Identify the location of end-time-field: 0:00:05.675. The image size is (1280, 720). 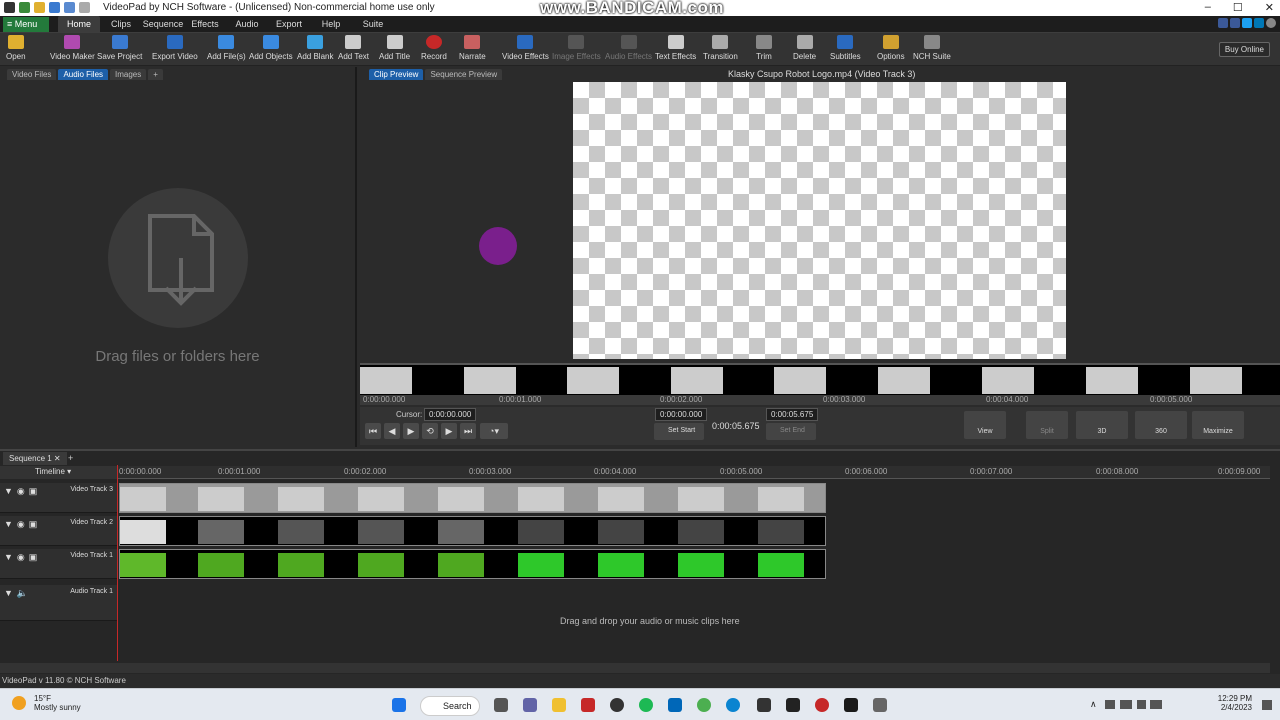
(792, 414).